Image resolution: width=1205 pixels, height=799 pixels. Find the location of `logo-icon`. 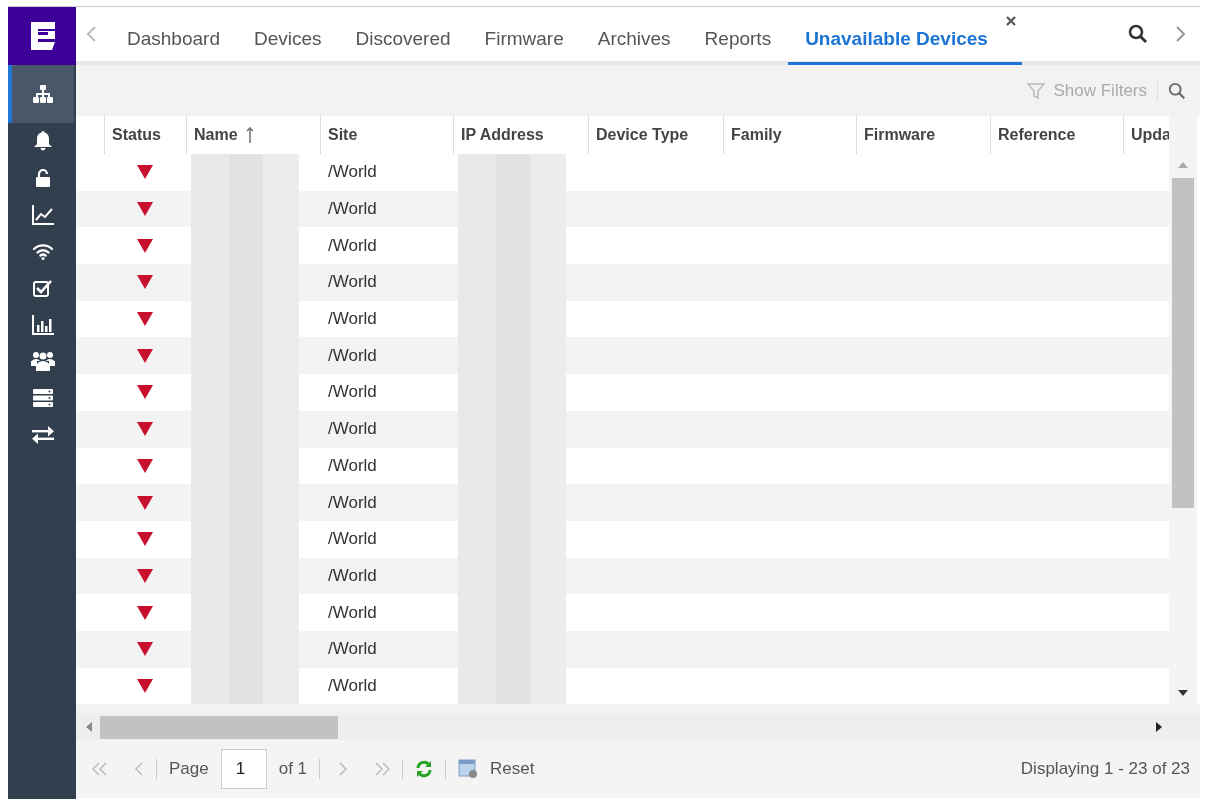

logo-icon is located at coordinates (42, 36).